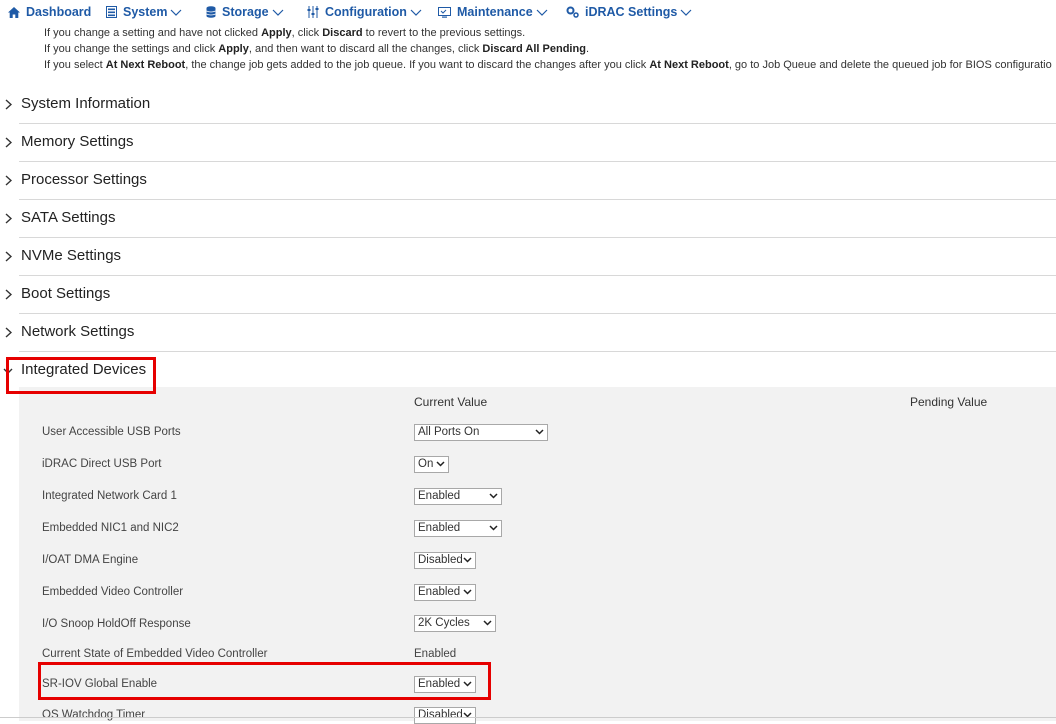 The height and width of the screenshot is (724, 1056). Describe the element at coordinates (444, 623) in the screenshot. I see `select-value: 2K Cycles` at that location.